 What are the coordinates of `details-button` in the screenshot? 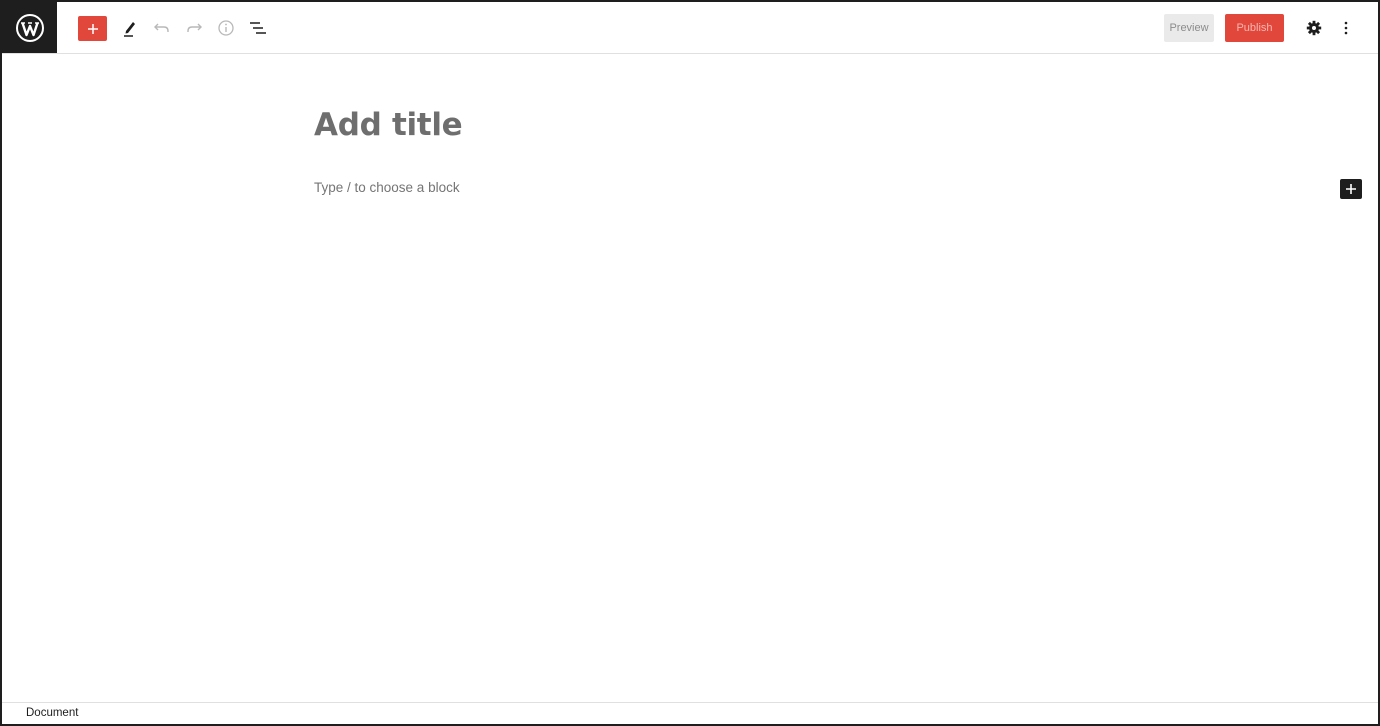 It's located at (226, 28).